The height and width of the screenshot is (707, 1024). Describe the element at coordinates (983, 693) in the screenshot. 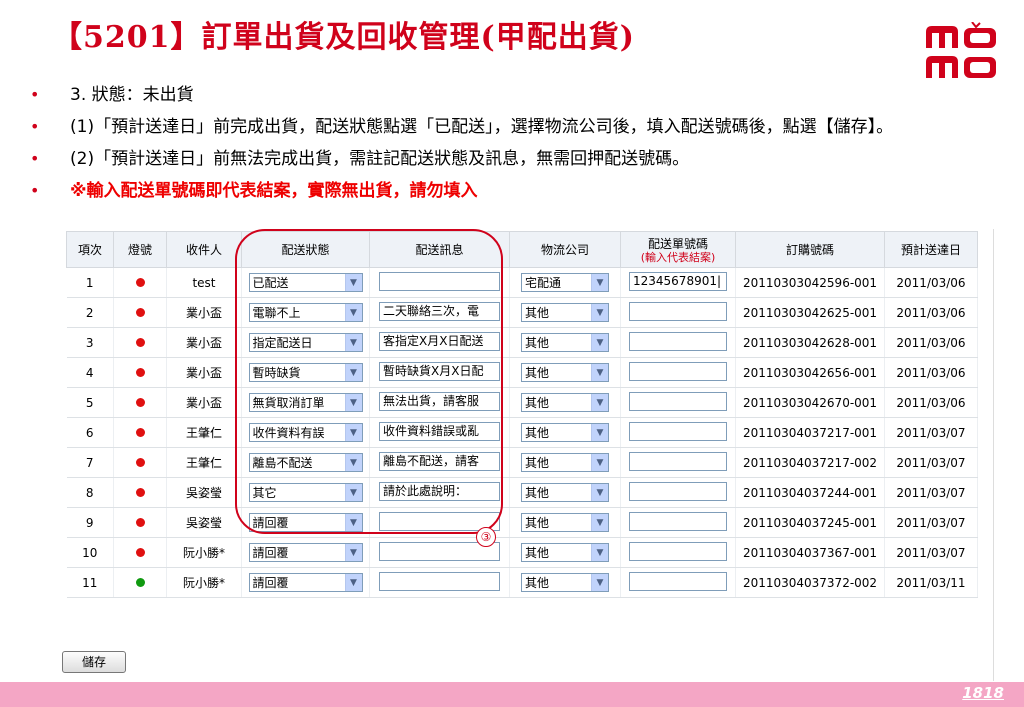

I see `page-number: 1818` at that location.